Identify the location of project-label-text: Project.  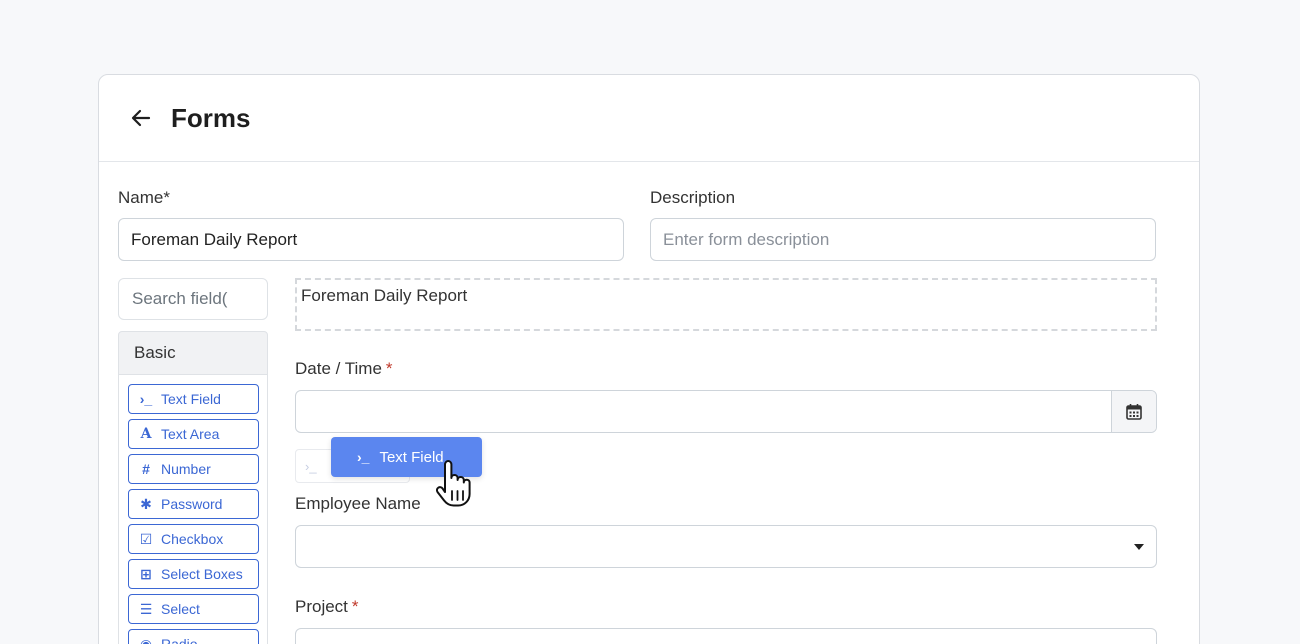
(321, 606).